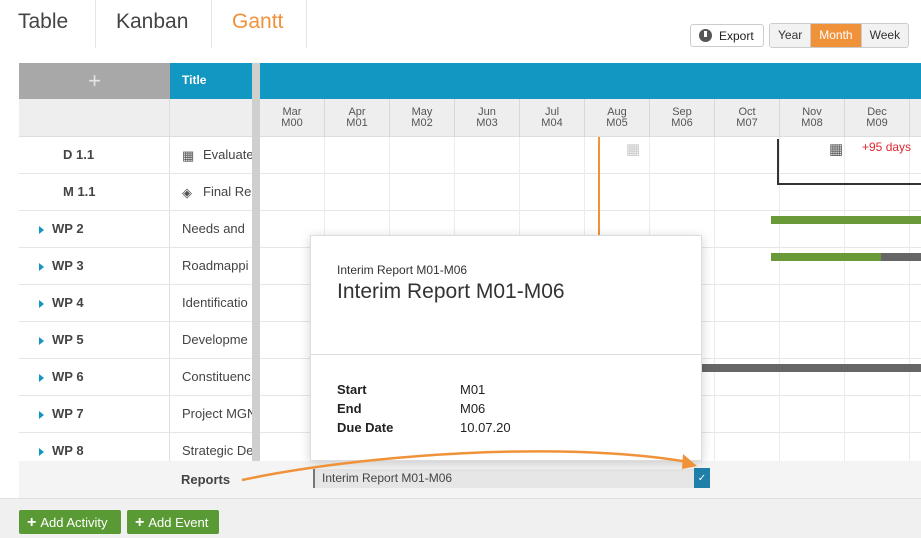 This screenshot has width=921, height=538. Describe the element at coordinates (79, 191) in the screenshot. I see `row-id-label: M 1.1` at that location.